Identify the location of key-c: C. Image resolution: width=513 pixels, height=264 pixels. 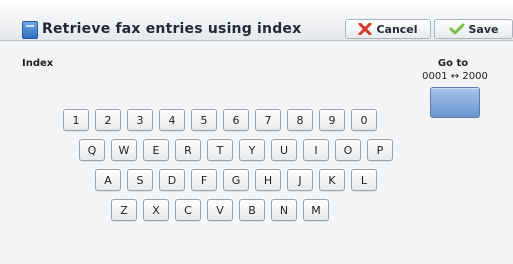
(188, 210).